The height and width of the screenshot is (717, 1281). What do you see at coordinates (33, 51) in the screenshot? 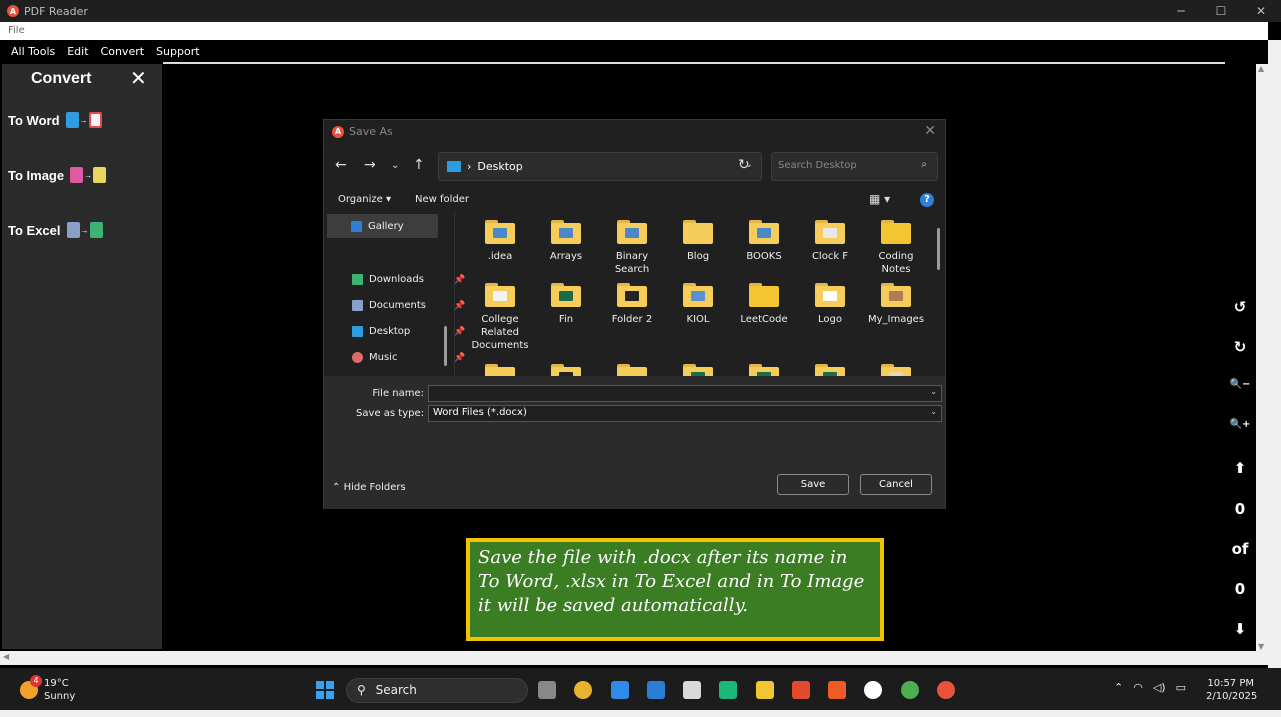
I see `menu-all-tools: All Tools` at bounding box center [33, 51].